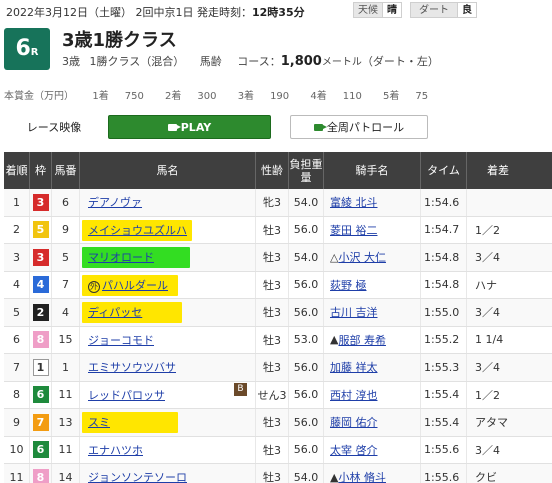  Describe the element at coordinates (41, 394) in the screenshot. I see `waku-cell: 6` at that location.